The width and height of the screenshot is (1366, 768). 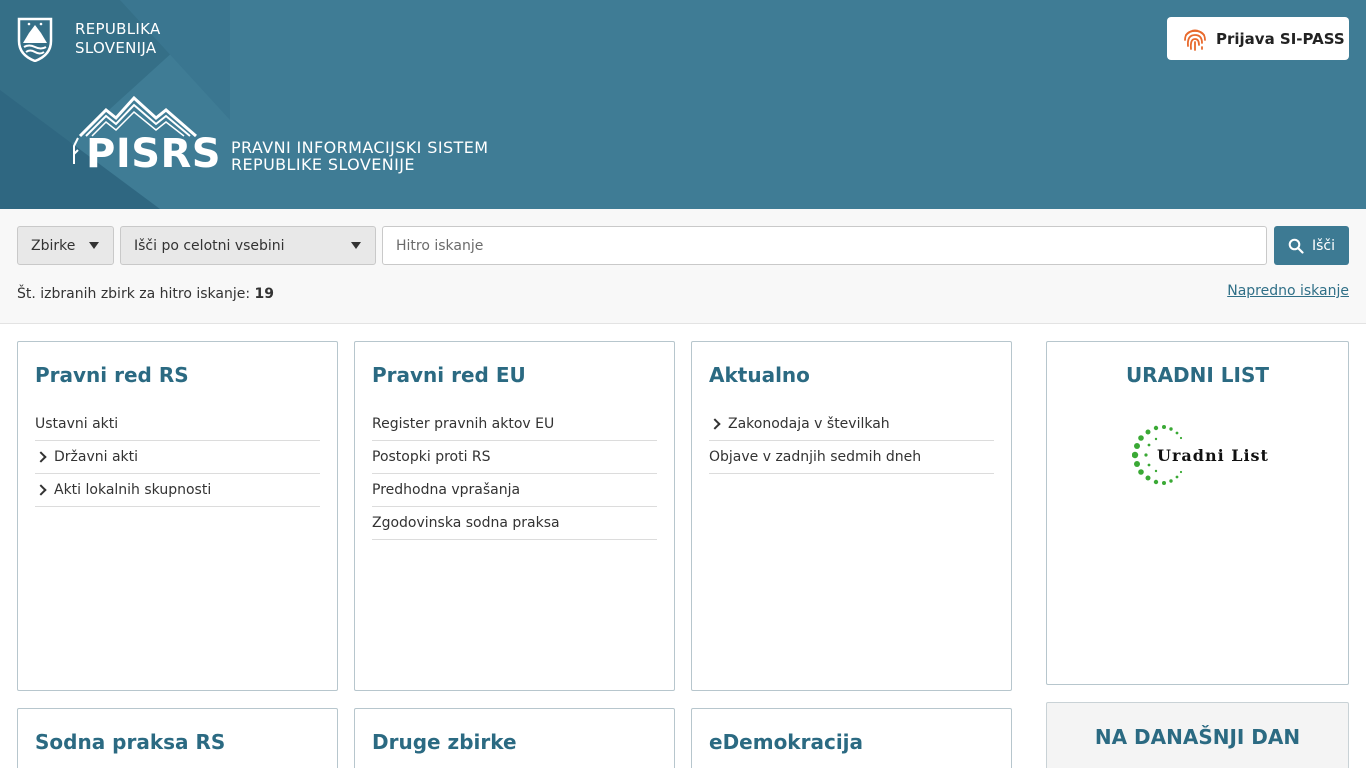 What do you see at coordinates (809, 424) in the screenshot?
I see `list-item-label: Zakonodaja v številkah` at bounding box center [809, 424].